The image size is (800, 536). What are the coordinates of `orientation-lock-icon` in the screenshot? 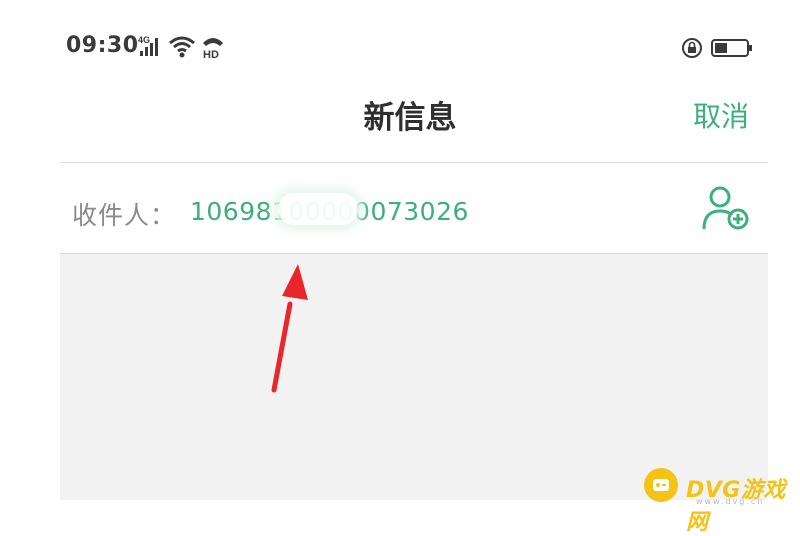 It's located at (692, 48).